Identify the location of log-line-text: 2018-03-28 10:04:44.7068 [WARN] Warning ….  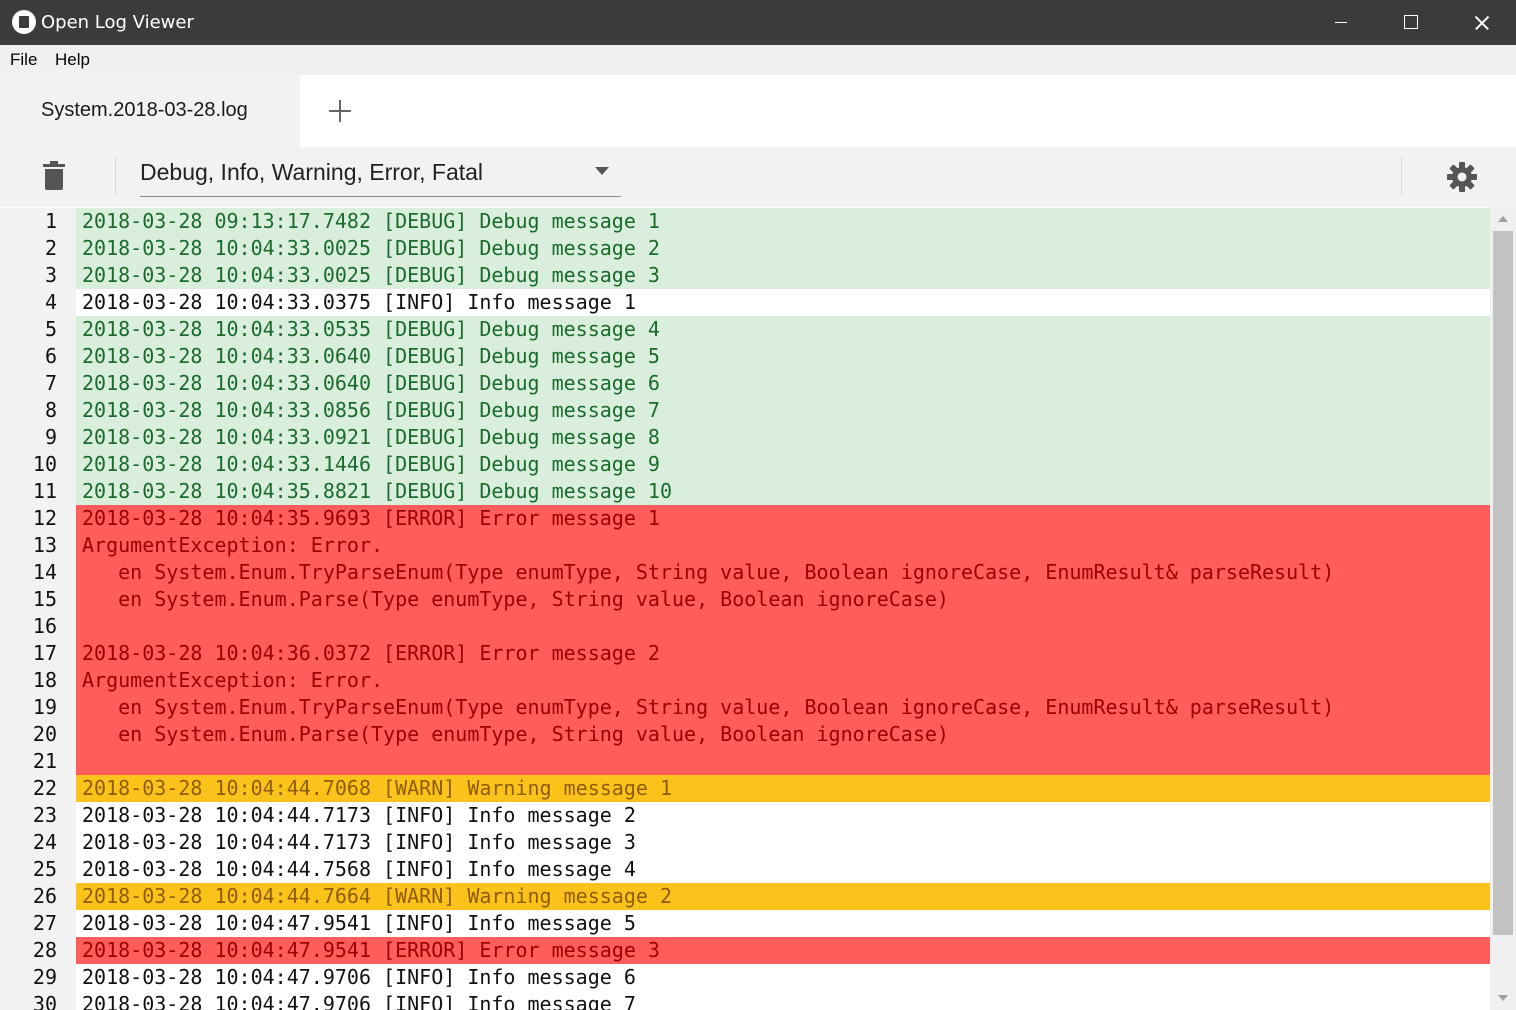
(783, 788).